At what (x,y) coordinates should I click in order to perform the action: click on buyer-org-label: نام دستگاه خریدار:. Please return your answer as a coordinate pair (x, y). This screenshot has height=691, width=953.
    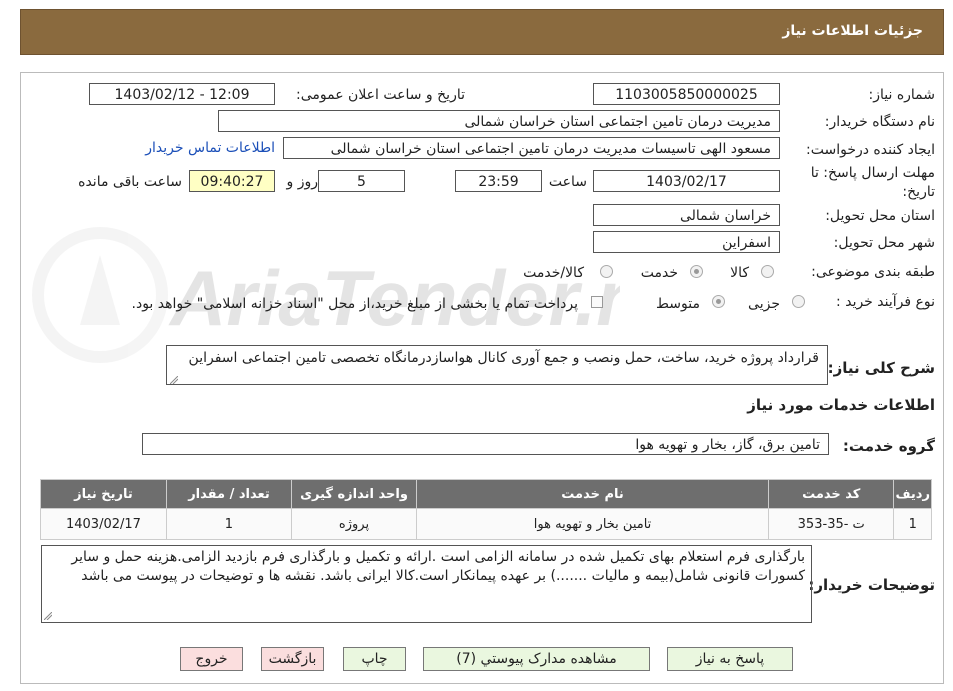
    Looking at the image, I should click on (879, 122).